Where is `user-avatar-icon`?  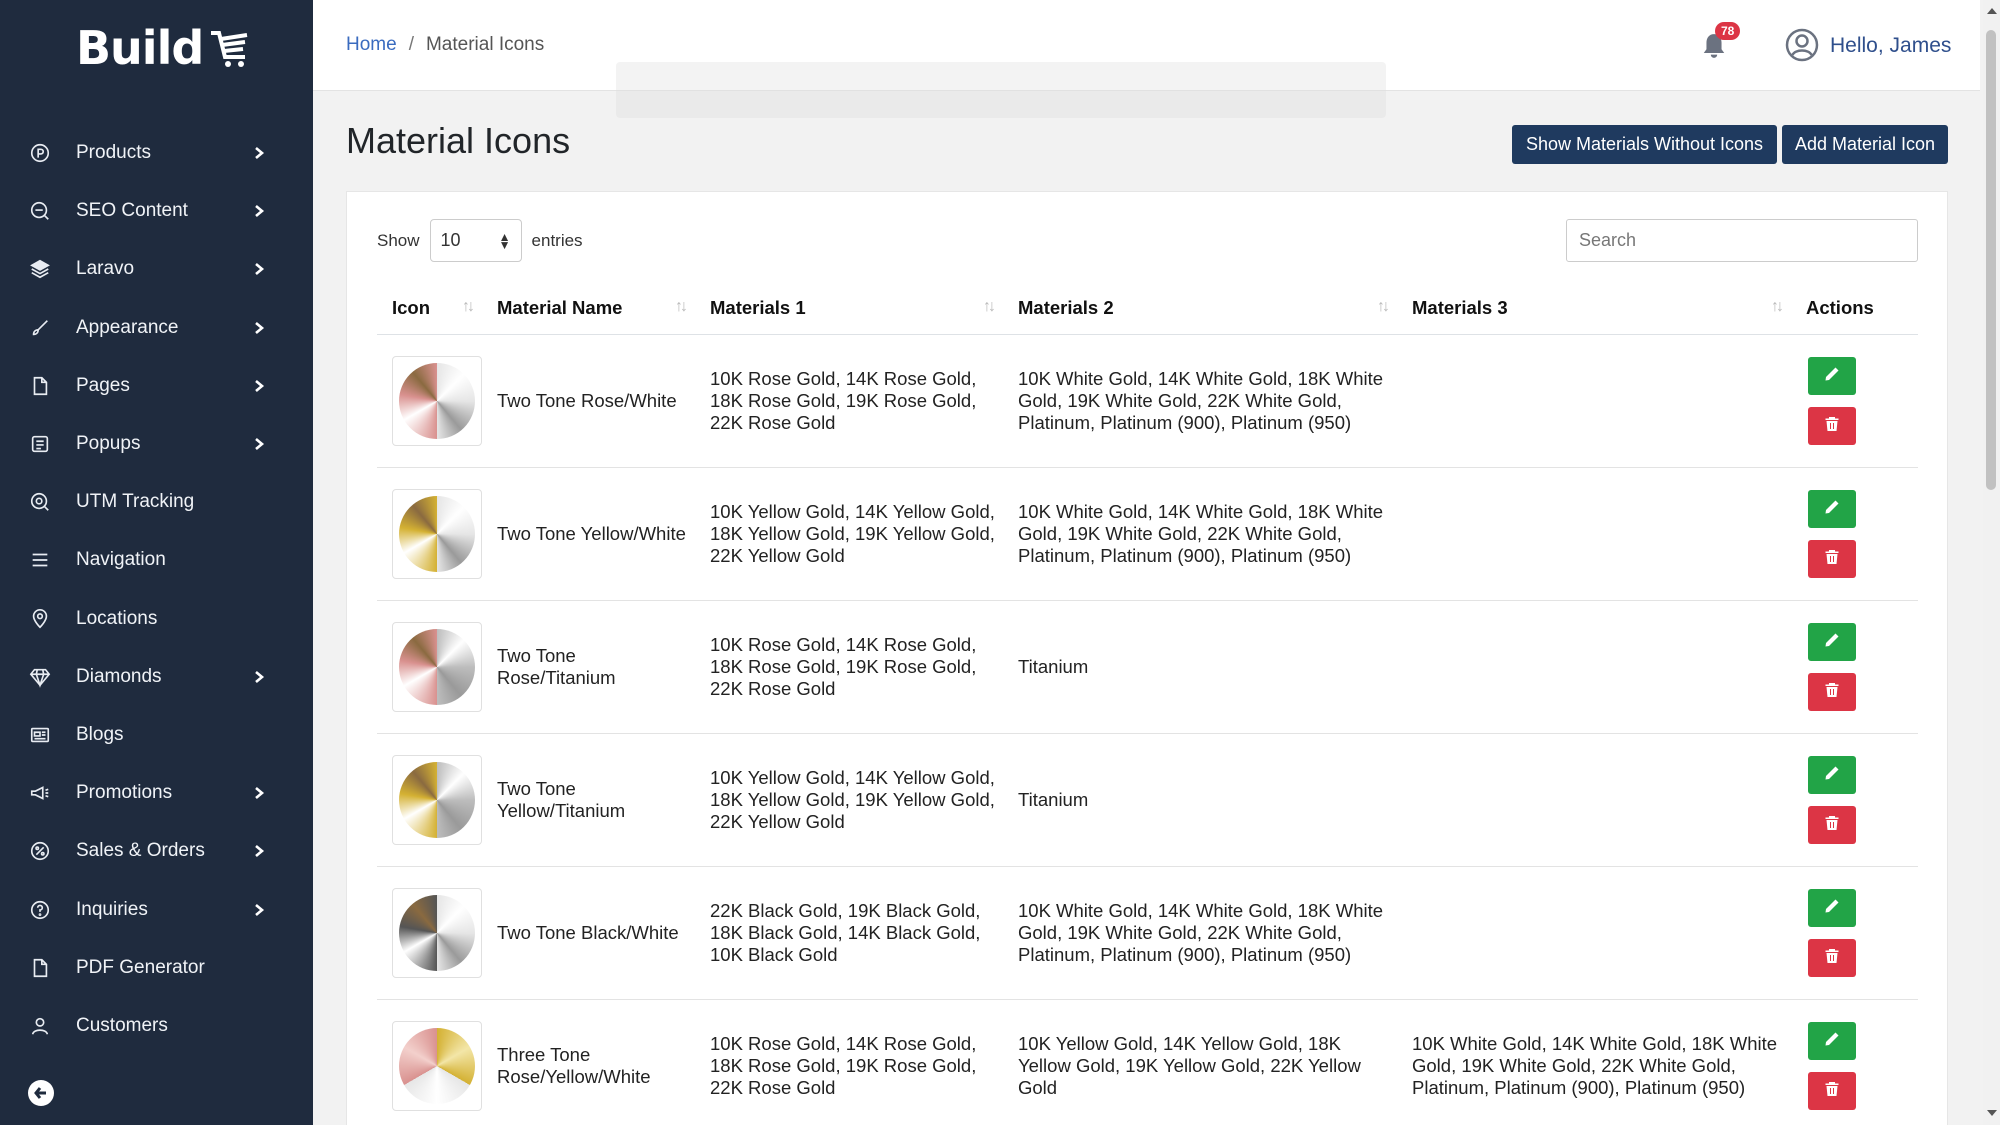 user-avatar-icon is located at coordinates (1802, 45).